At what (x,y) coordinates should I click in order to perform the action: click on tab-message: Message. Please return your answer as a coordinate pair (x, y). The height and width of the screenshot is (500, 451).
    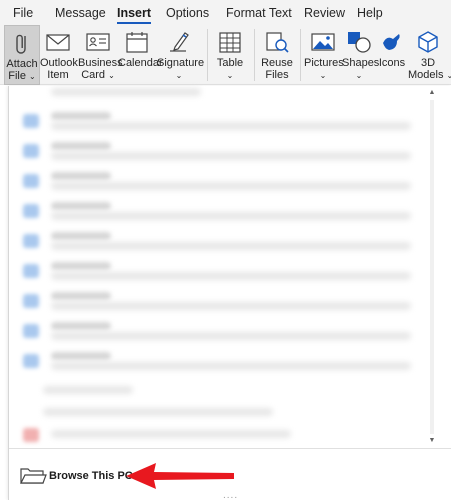
    Looking at the image, I should click on (80, 13).